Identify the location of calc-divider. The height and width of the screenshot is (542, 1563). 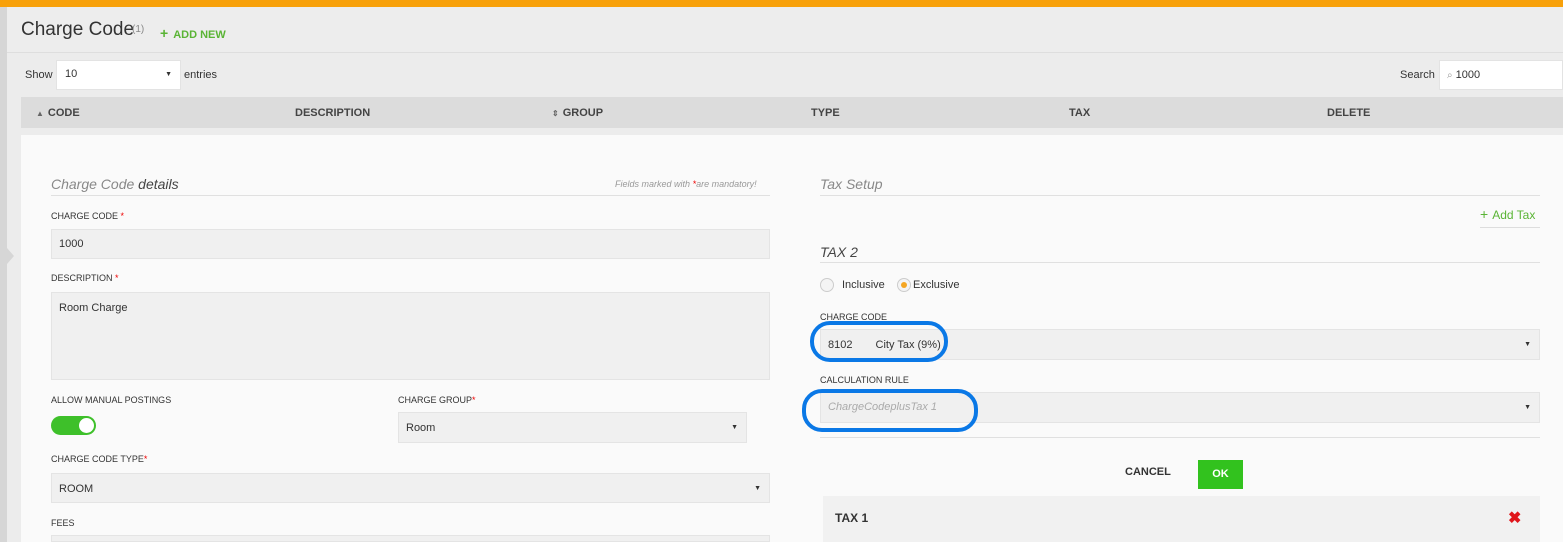
(1180, 437).